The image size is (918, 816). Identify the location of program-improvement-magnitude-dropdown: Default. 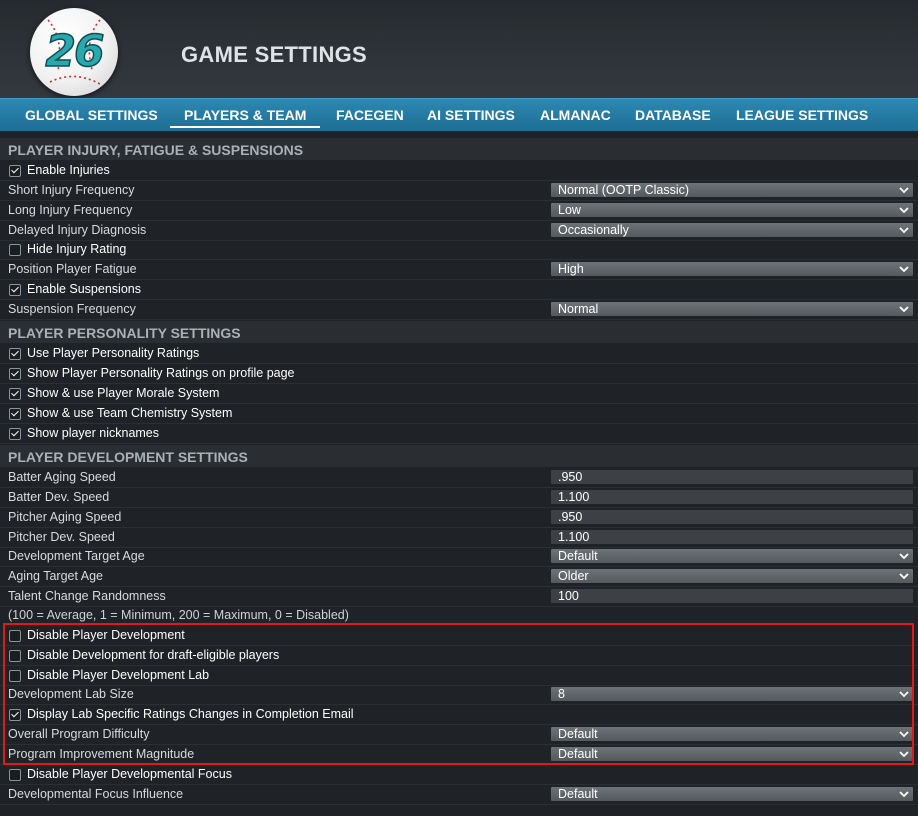
(732, 754).